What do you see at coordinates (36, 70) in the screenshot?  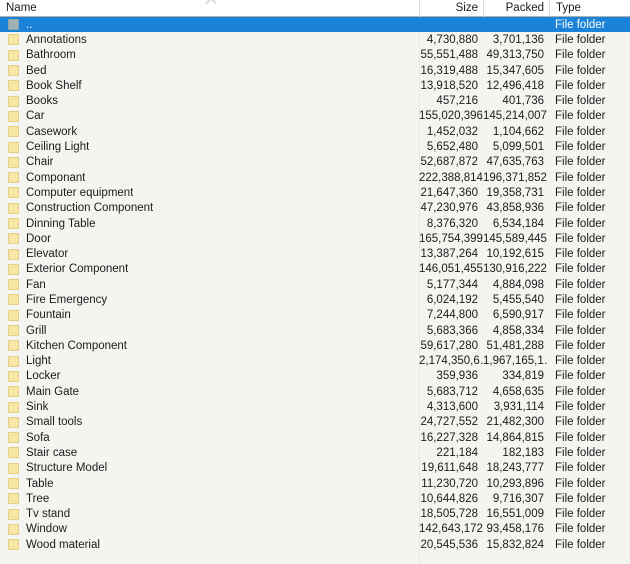 I see `file-name-label: Bed` at bounding box center [36, 70].